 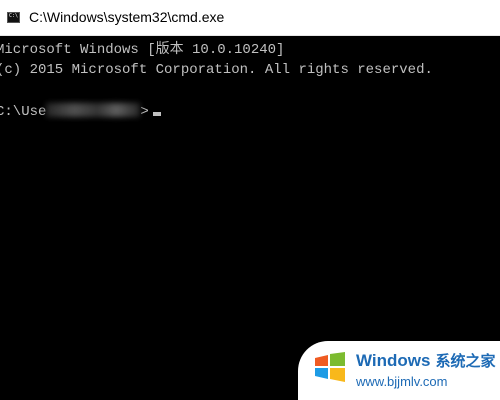 I want to click on console-prompt-line: C:\Use >, so click(x=80, y=112).